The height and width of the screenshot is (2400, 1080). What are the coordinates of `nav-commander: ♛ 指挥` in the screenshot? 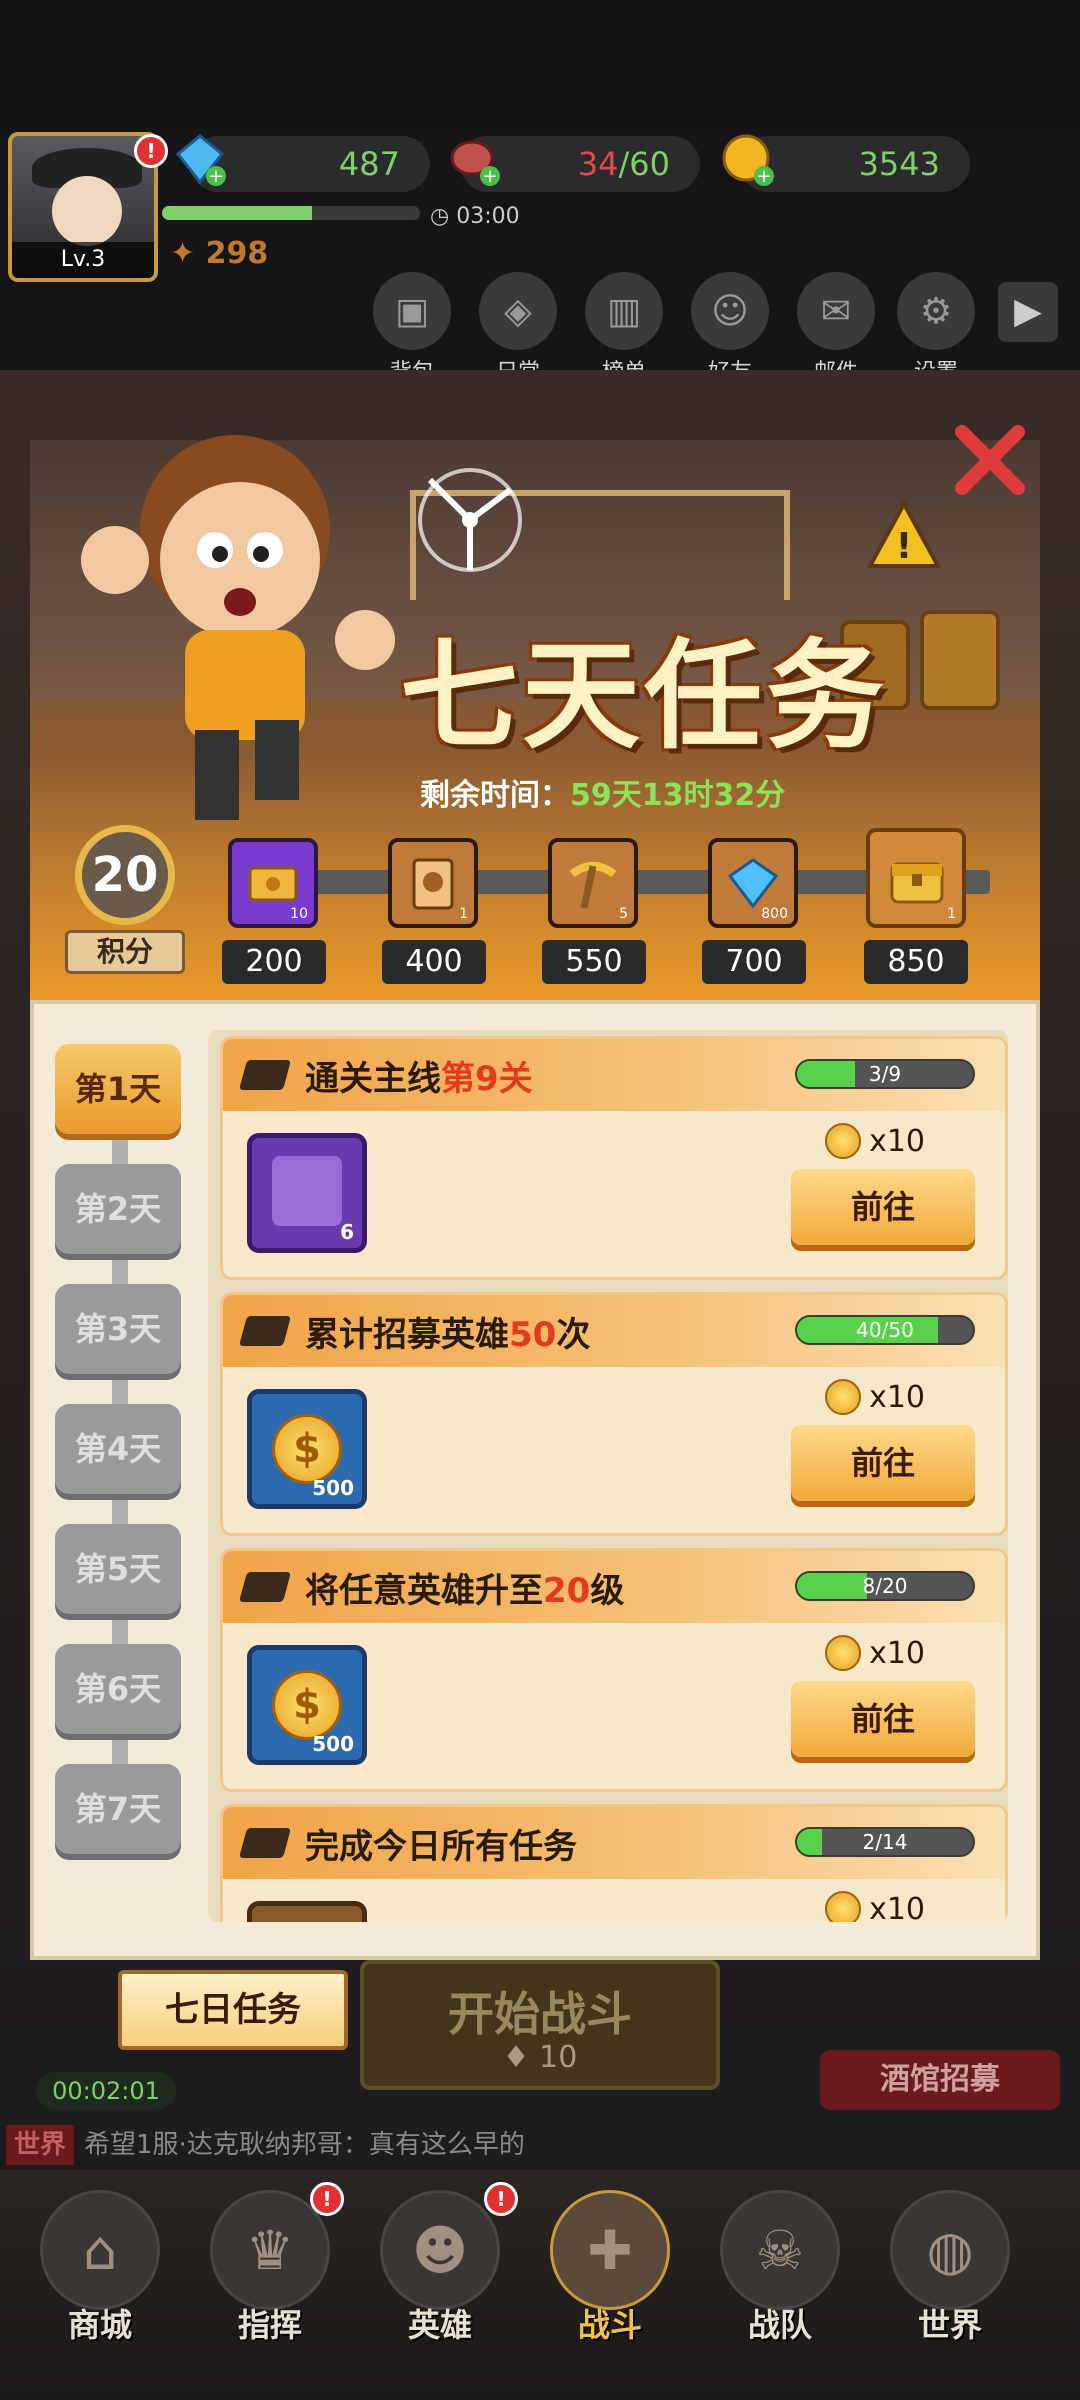 It's located at (270, 2285).